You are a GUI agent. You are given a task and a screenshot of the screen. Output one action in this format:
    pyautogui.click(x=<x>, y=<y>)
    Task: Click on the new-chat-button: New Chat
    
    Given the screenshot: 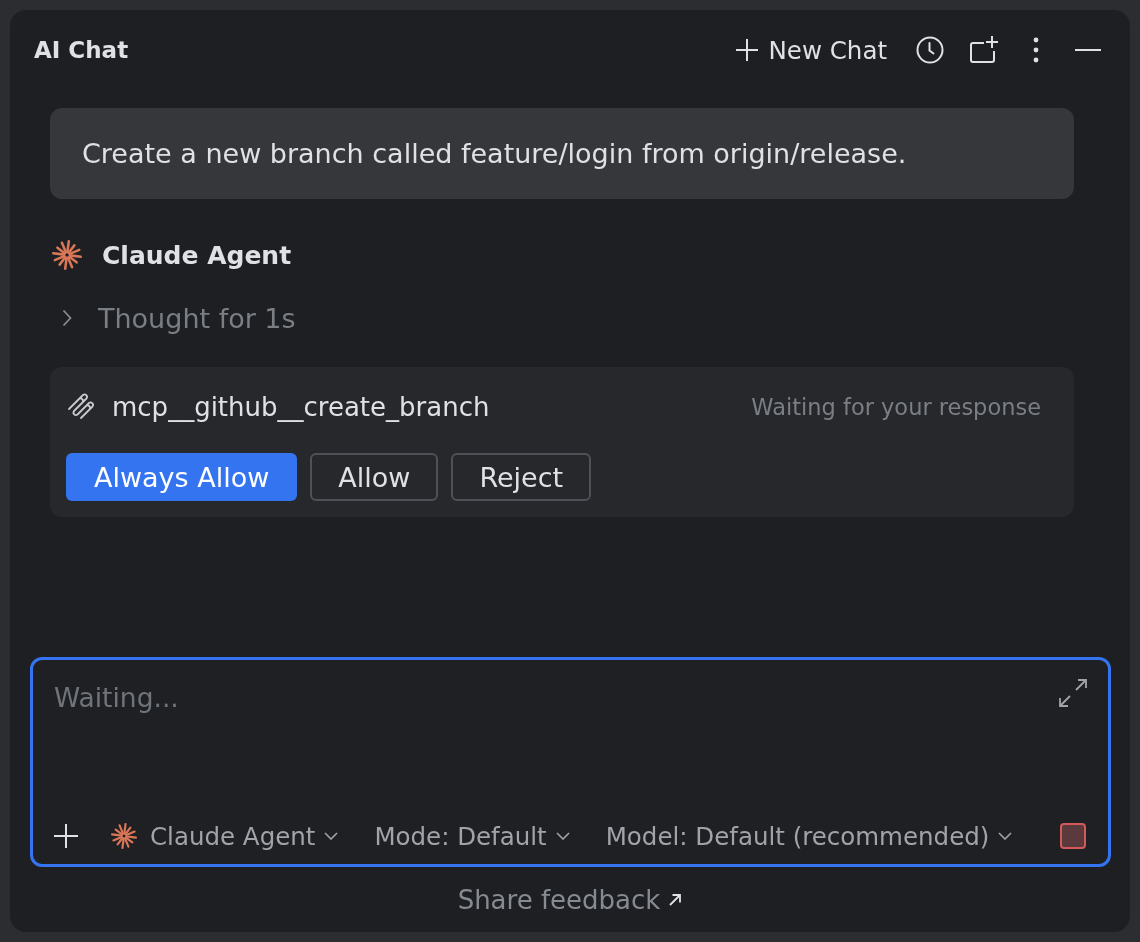 What is the action you would take?
    pyautogui.click(x=810, y=50)
    